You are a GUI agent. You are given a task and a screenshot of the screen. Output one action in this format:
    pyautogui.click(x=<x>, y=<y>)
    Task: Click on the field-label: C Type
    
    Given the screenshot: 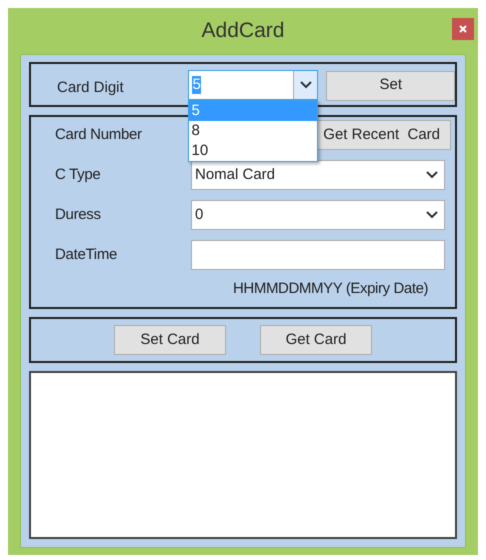 What is the action you would take?
    pyautogui.click(x=78, y=174)
    